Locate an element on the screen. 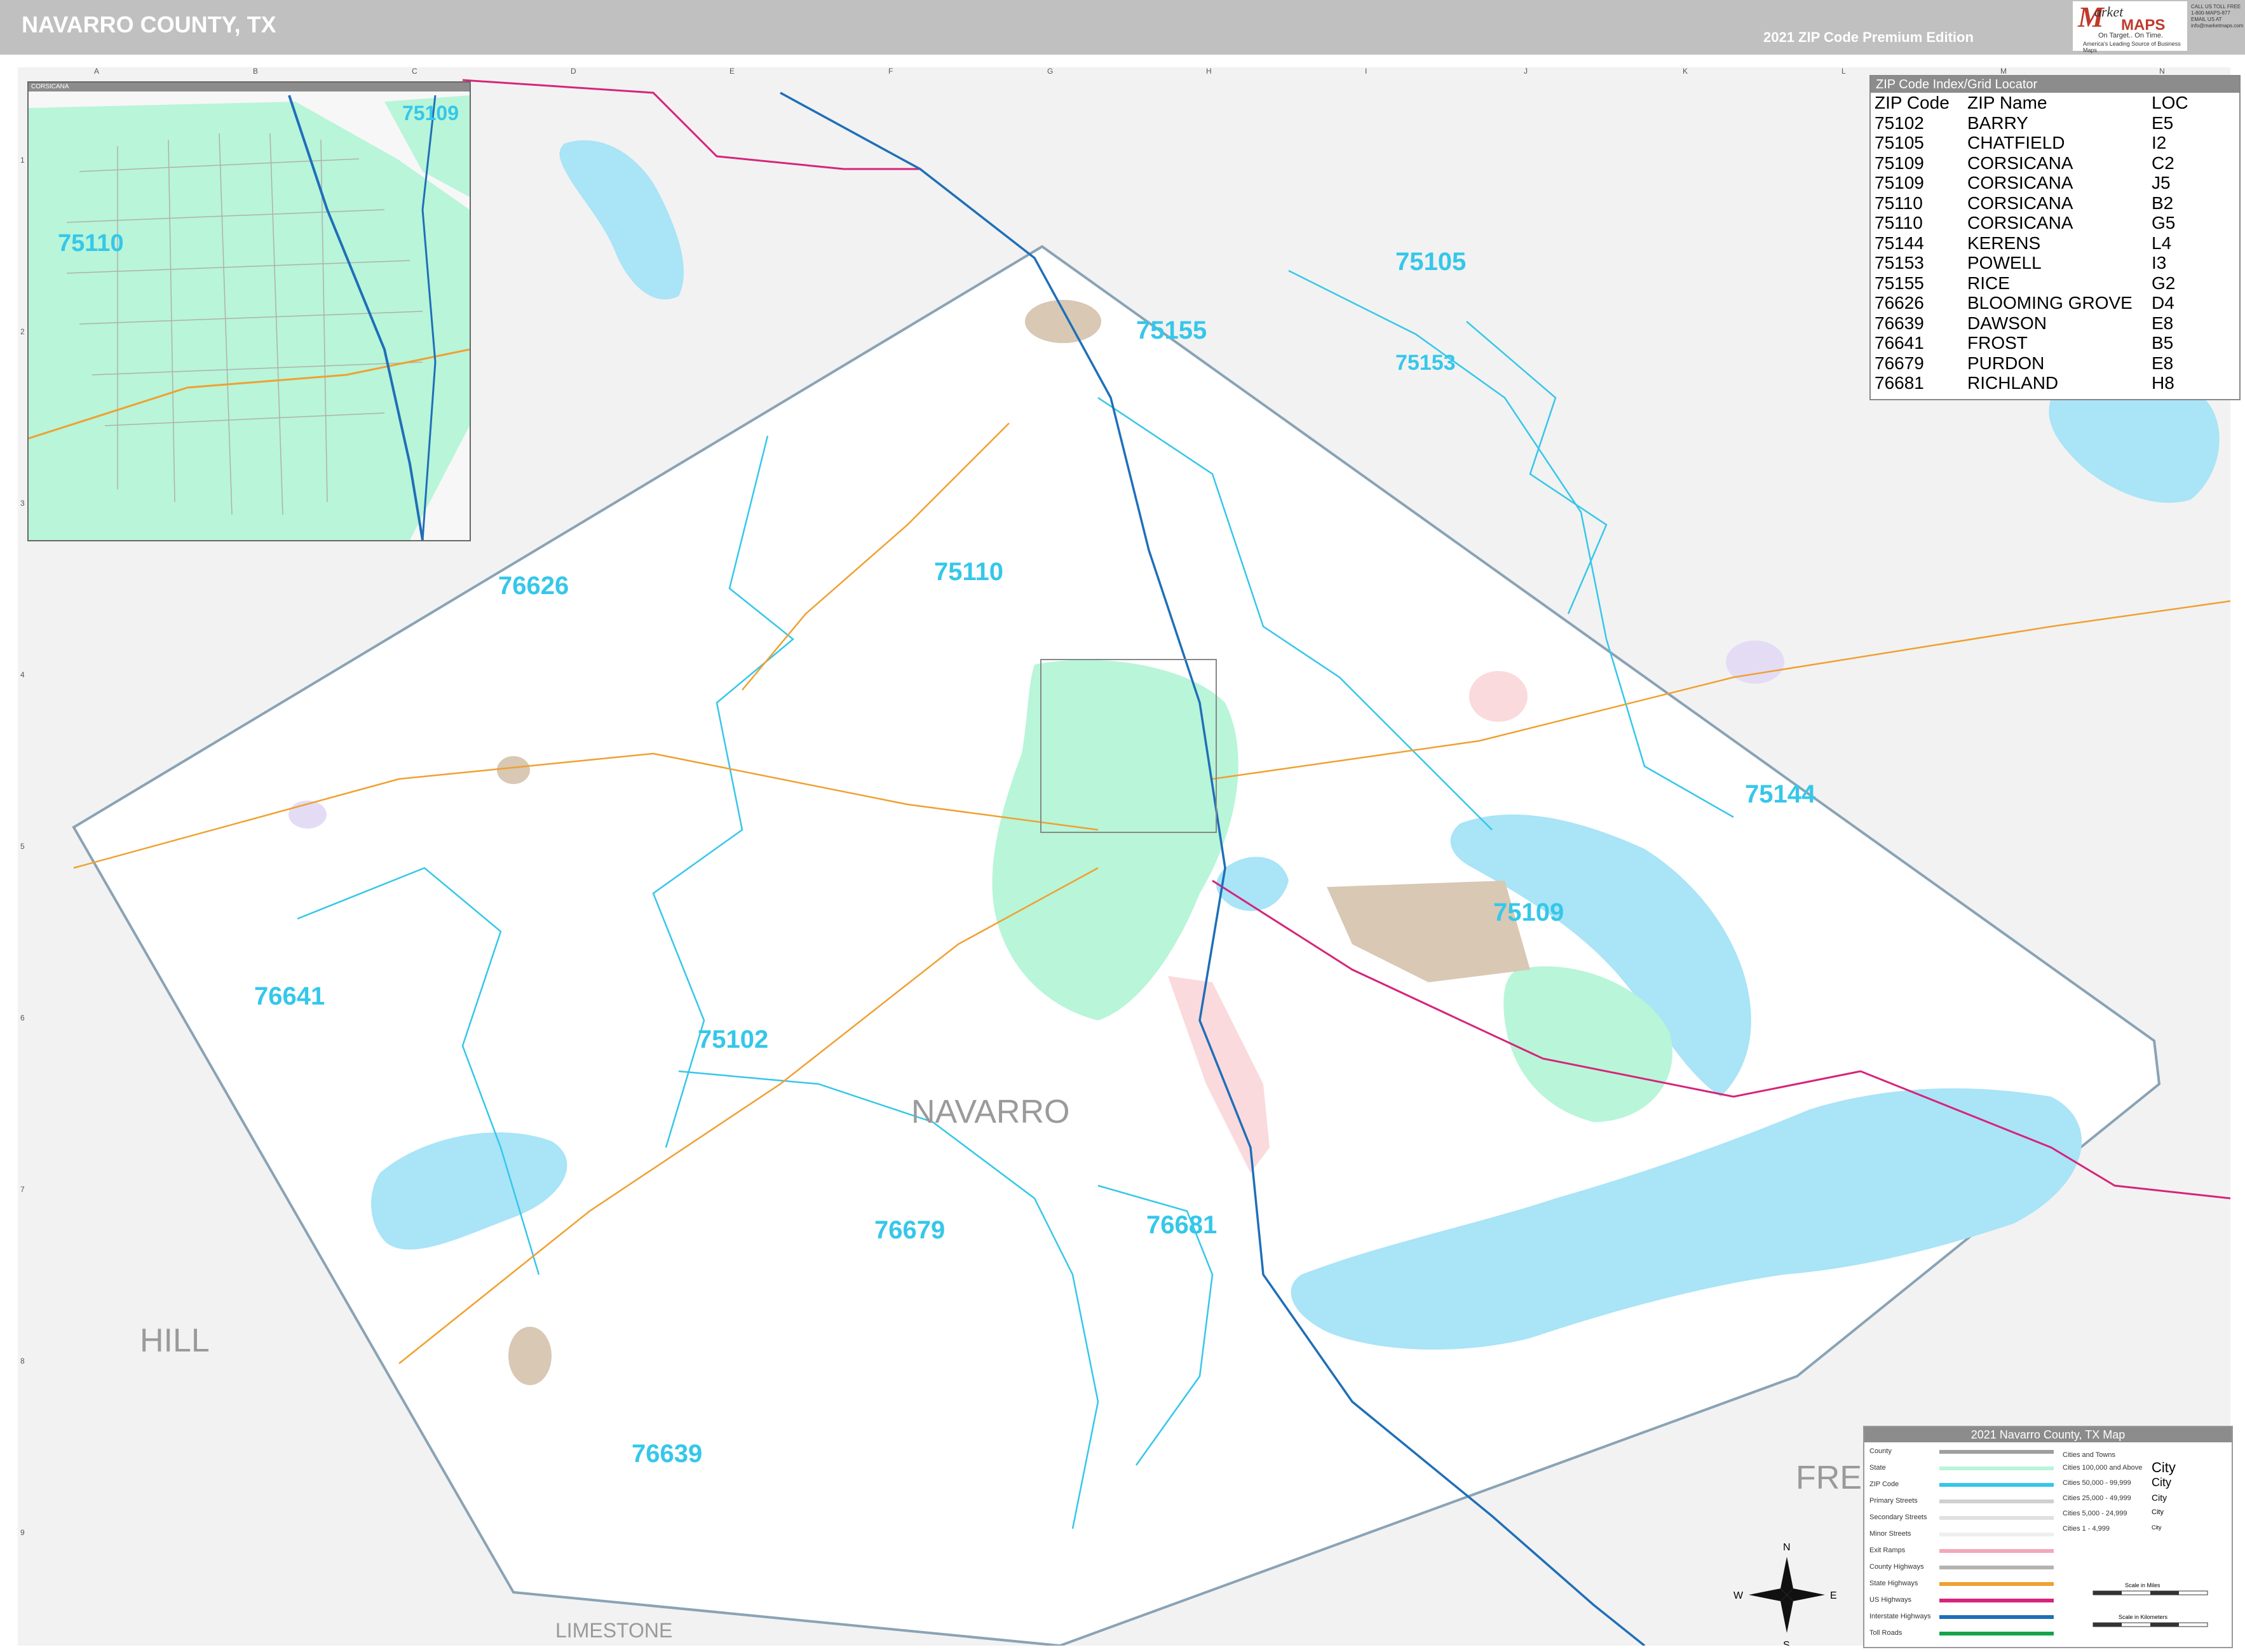 This screenshot has height=1652, width=2245. legend-item-label: Interstate Highways is located at coordinates (1900, 1617).